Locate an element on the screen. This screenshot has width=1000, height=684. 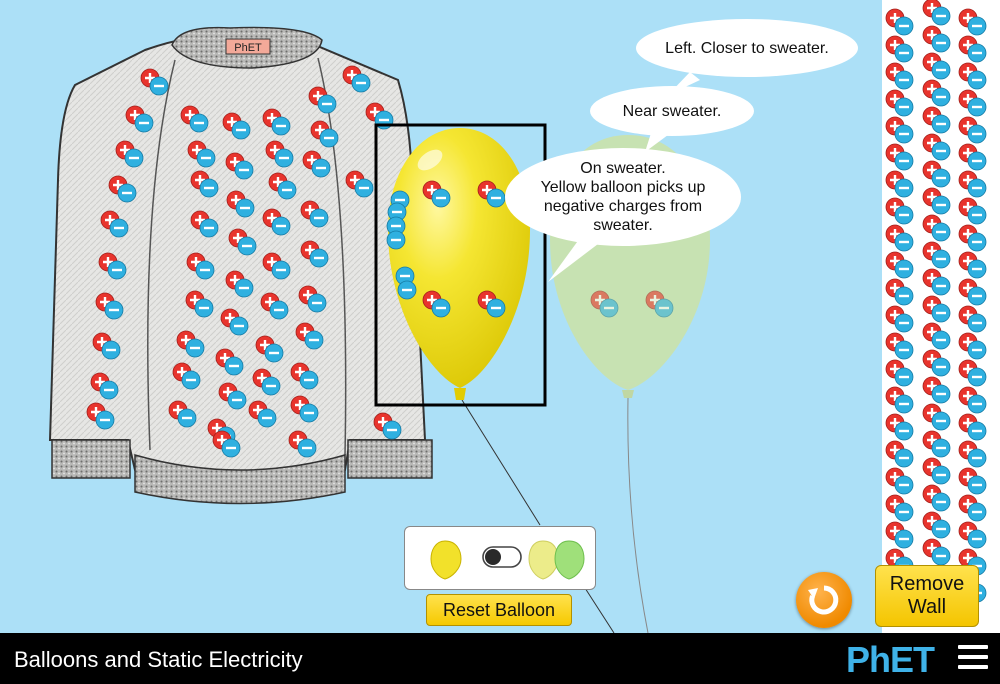
two-balloons-toggle is located at coordinates (502, 557).